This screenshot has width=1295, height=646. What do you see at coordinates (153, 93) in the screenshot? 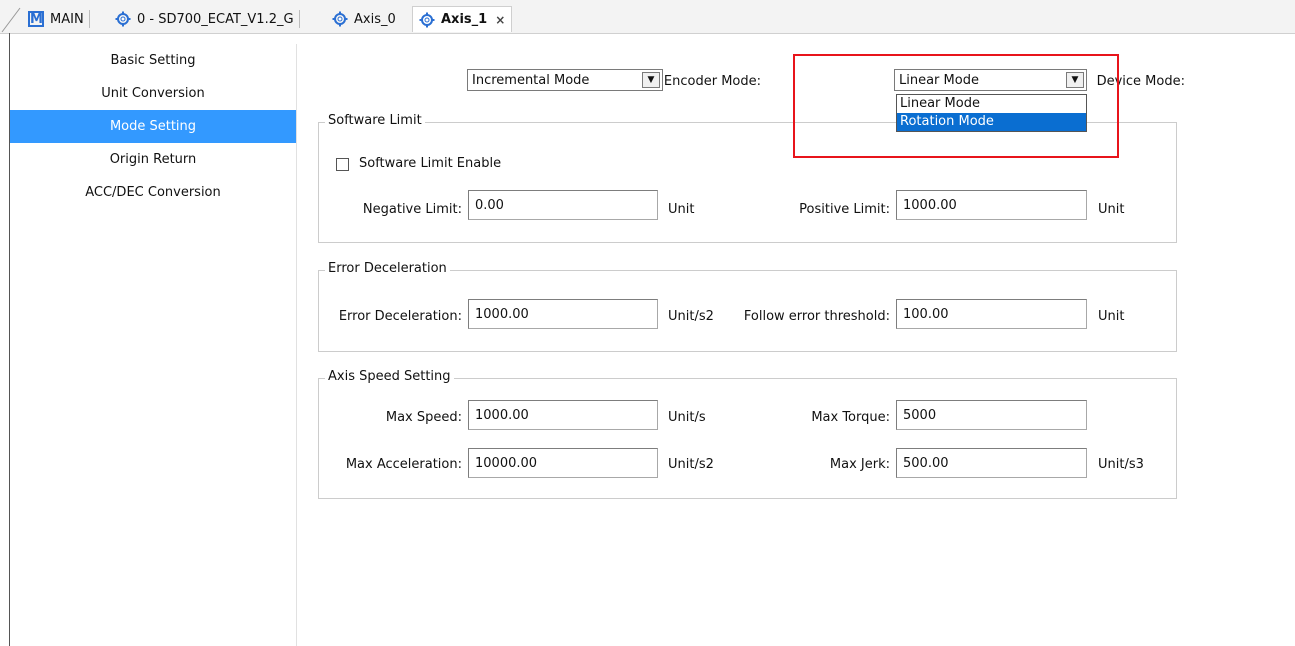
I see `sidebar-item-unit-conversion: Unit Conversion` at bounding box center [153, 93].